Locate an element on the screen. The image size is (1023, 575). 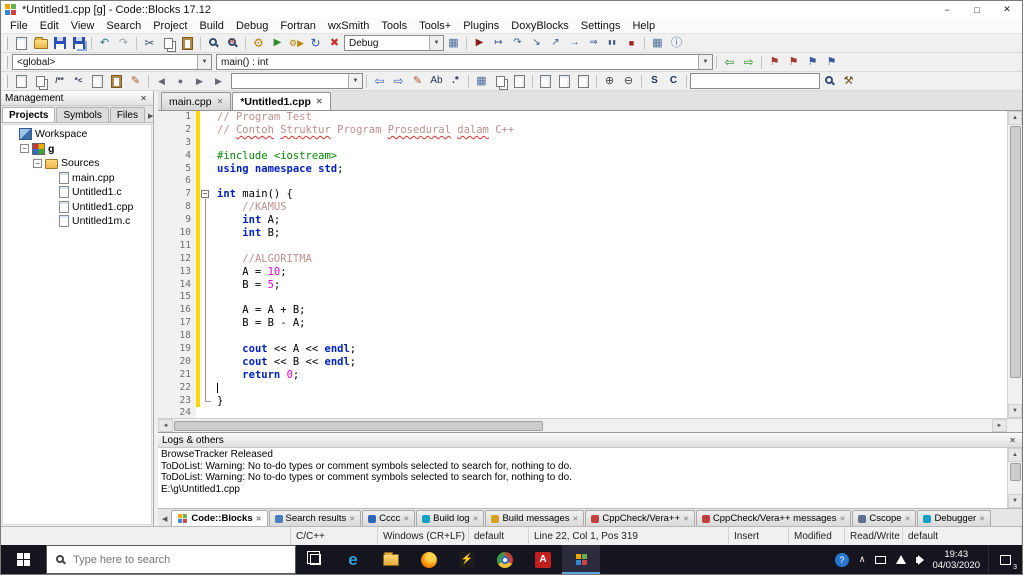
taskbar-clock: 19:43 04/03/2020 is located at coordinates (956, 560).